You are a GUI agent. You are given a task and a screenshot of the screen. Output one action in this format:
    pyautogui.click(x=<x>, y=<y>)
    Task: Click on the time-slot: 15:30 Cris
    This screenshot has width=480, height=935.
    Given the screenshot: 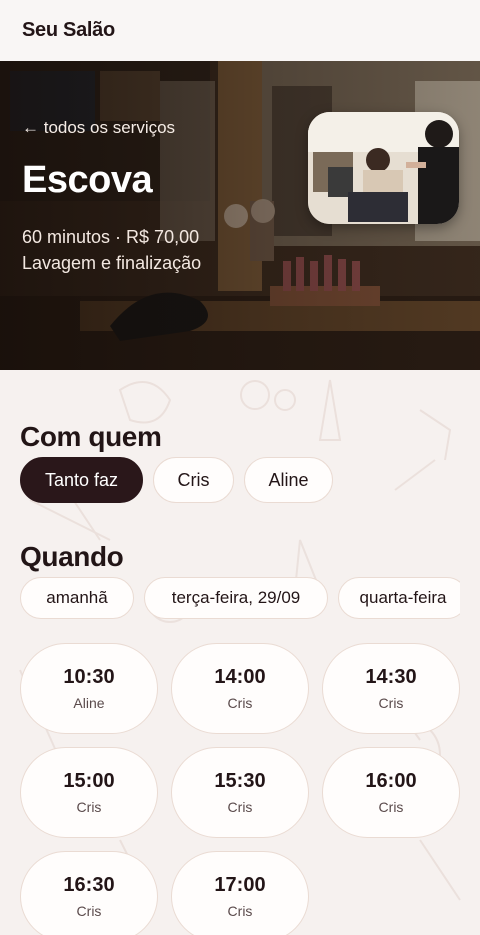 What is the action you would take?
    pyautogui.click(x=240, y=792)
    